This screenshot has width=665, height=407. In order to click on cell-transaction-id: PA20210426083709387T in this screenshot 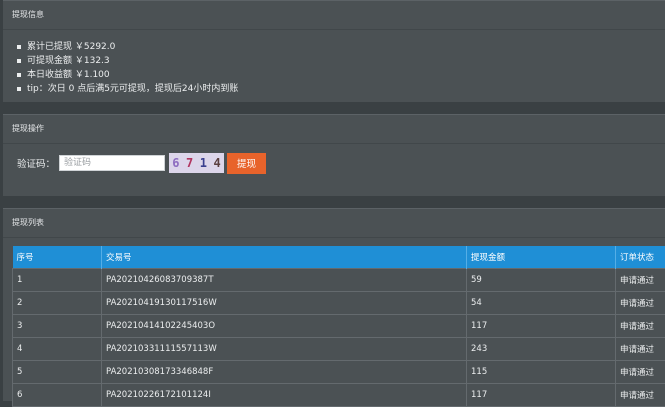, I will do `click(284, 280)`.